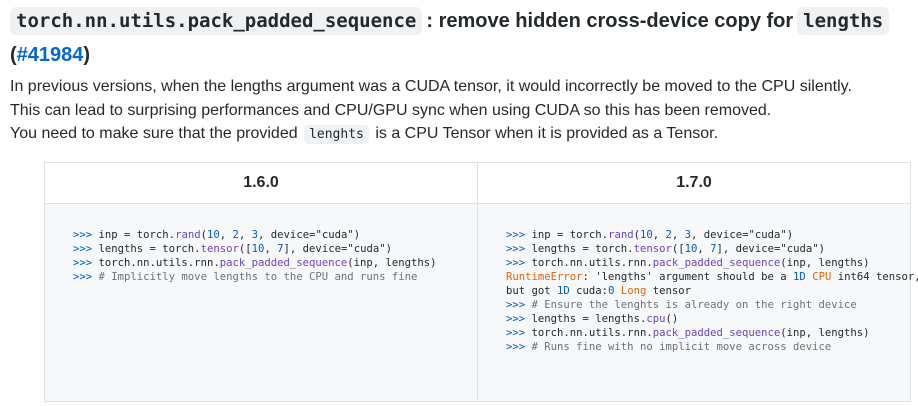  I want to click on heading-text: : remove hidden cross-device copy for, so click(610, 21).